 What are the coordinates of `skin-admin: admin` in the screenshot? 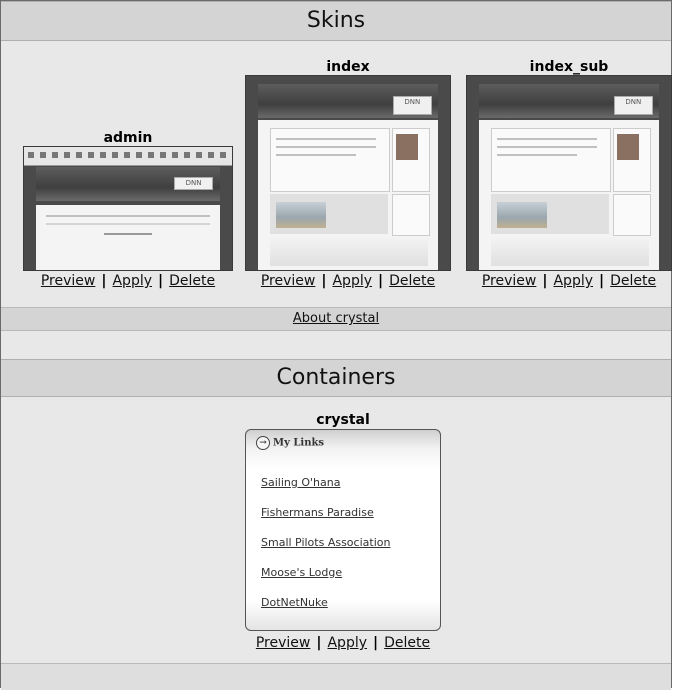 It's located at (128, 138).